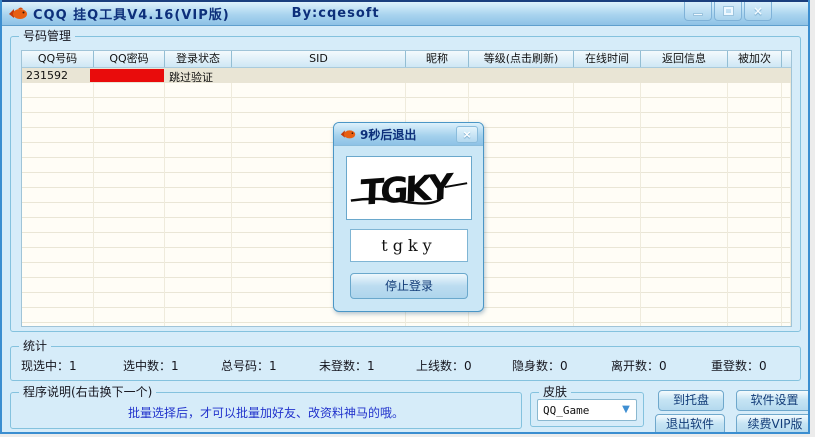 The height and width of the screenshot is (437, 815). I want to click on to-tray-button: 到托盘, so click(691, 400).